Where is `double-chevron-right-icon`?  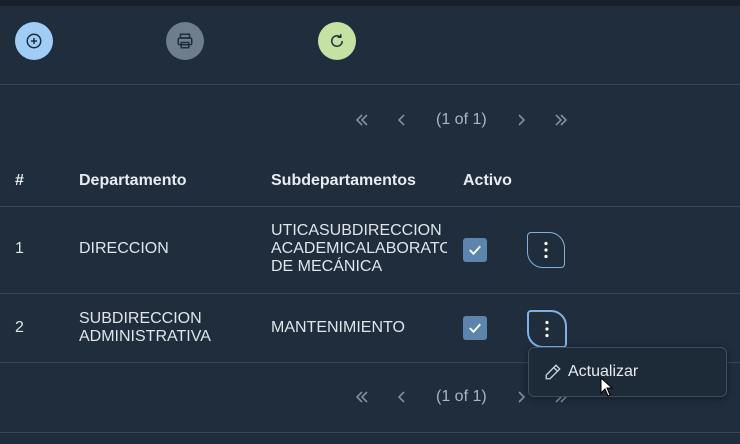 double-chevron-right-icon is located at coordinates (561, 120).